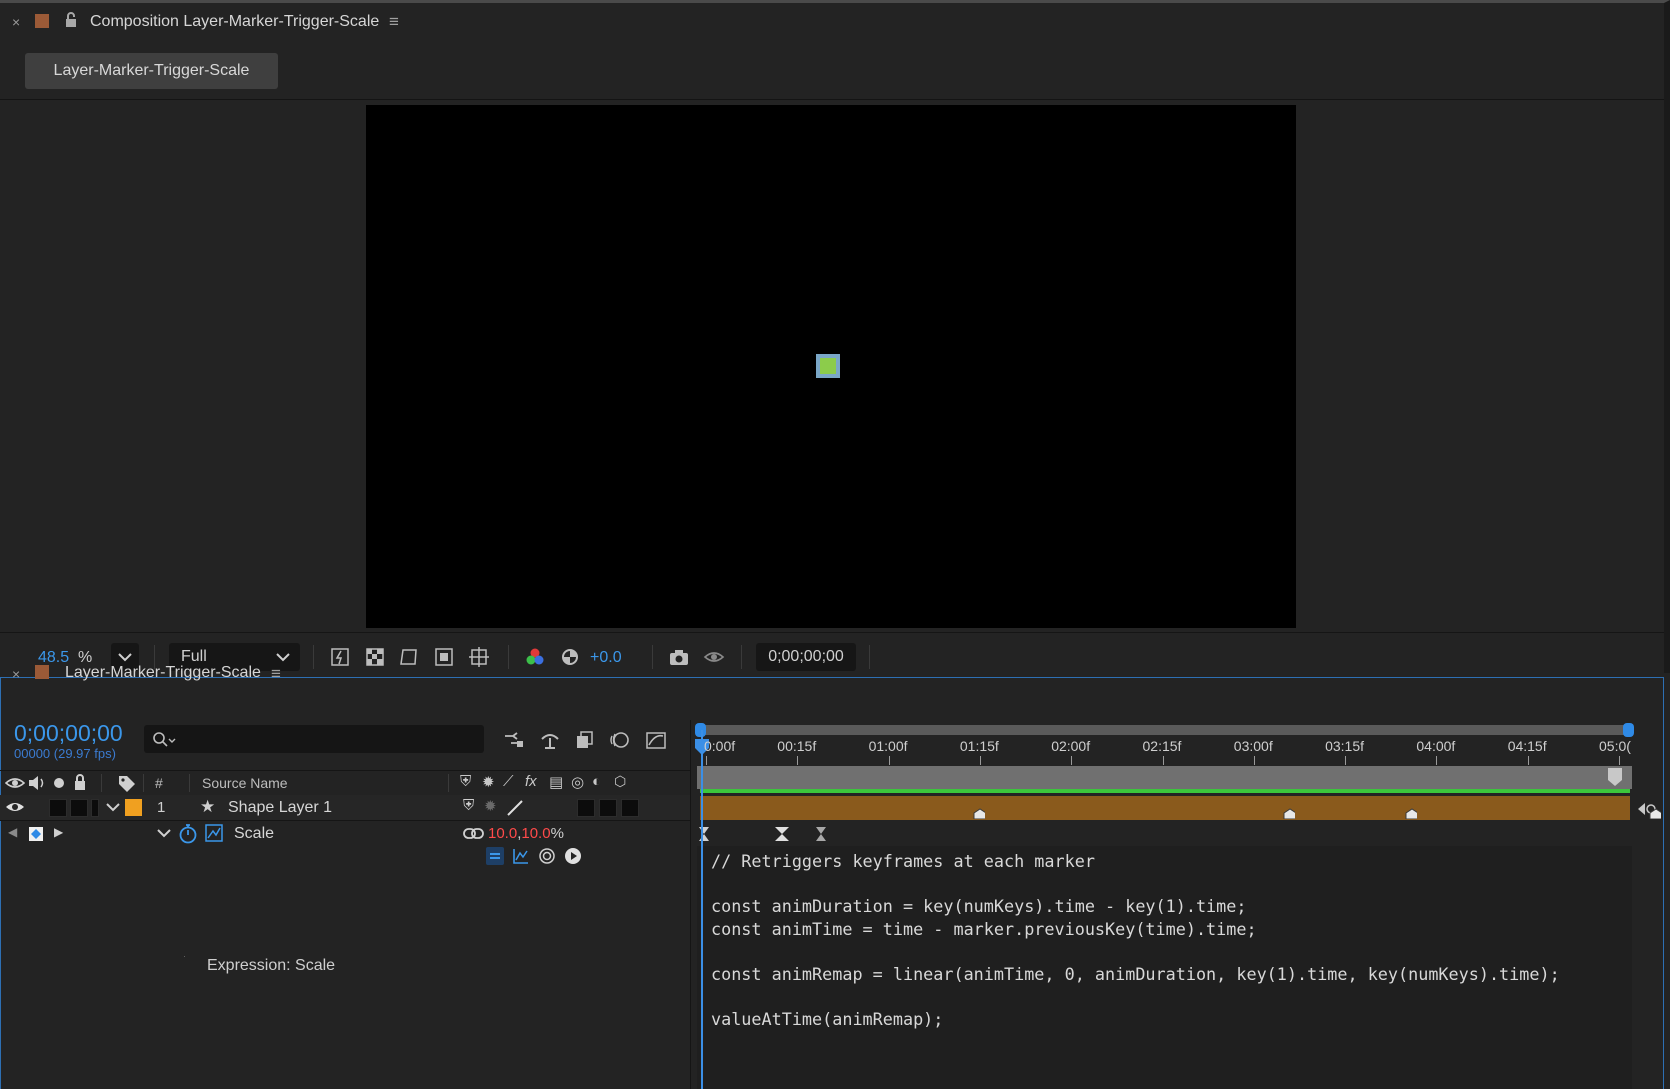 This screenshot has height=1089, width=1670. I want to click on layer-row: 1 ★ Shape Layer 1 ⛨ ✹, so click(345, 808).